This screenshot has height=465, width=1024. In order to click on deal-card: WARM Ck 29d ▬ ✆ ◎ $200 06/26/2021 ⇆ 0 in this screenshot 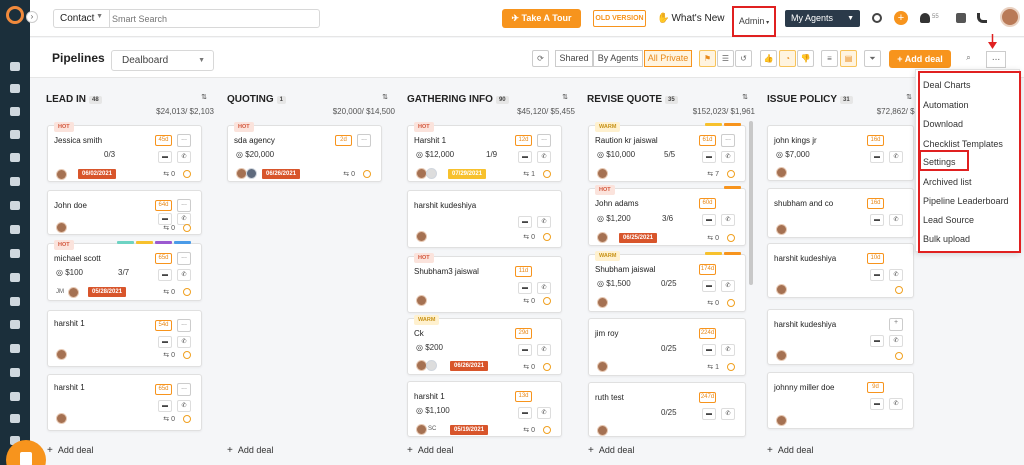, I will do `click(484, 345)`.